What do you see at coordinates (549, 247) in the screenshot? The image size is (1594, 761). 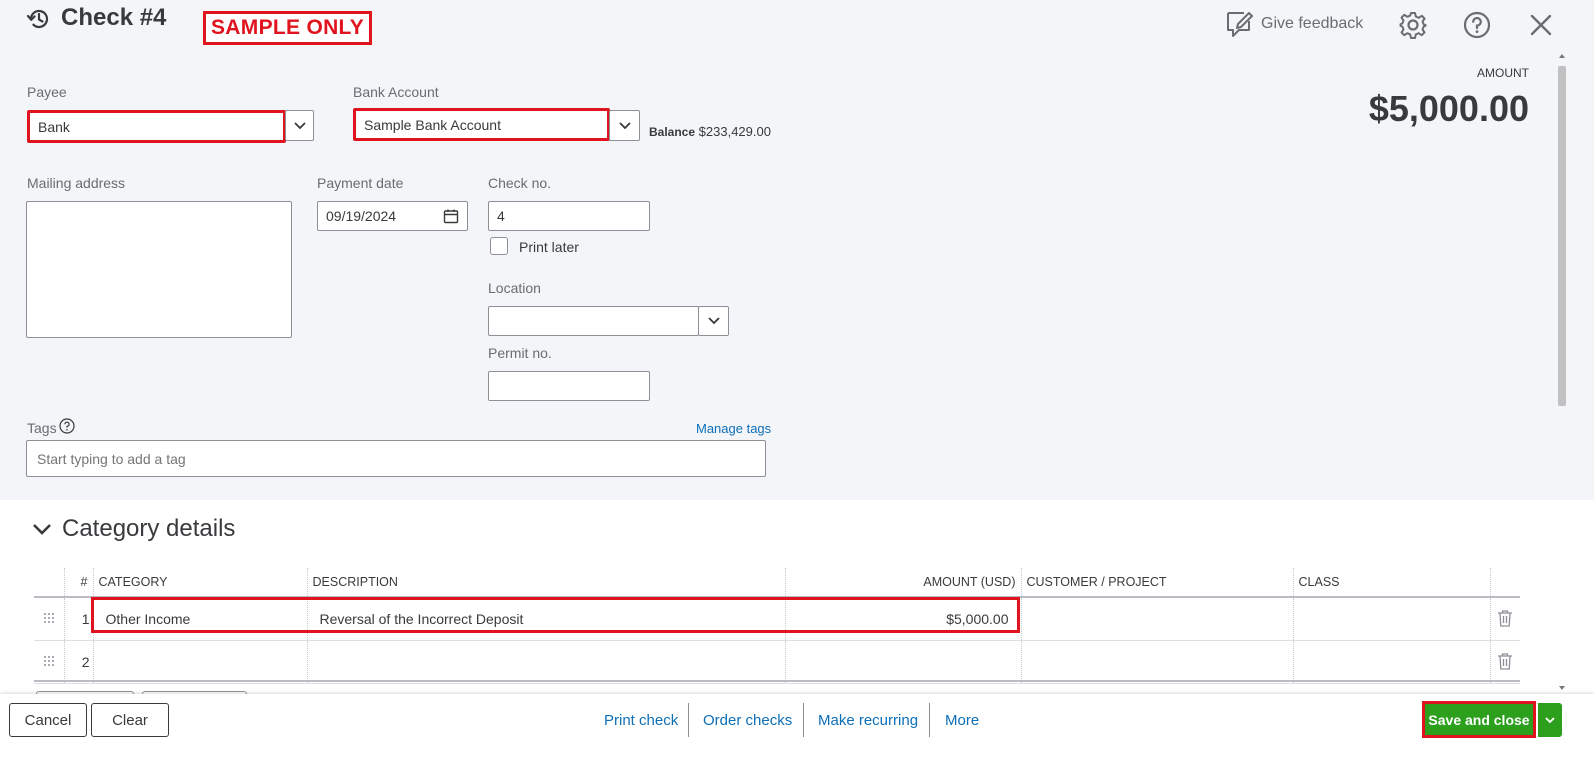 I see `print-later-label: Print later` at bounding box center [549, 247].